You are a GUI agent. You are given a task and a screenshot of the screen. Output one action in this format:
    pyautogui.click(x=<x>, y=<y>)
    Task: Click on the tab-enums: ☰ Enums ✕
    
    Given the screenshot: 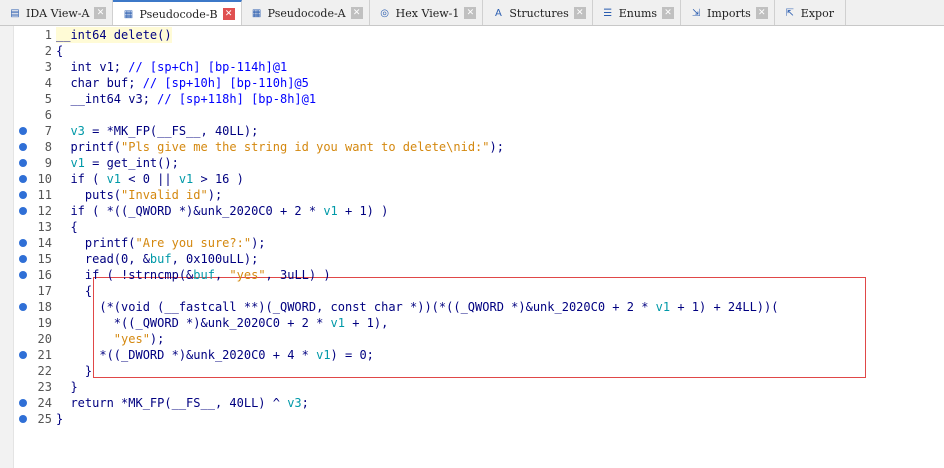 What is the action you would take?
    pyautogui.click(x=637, y=12)
    